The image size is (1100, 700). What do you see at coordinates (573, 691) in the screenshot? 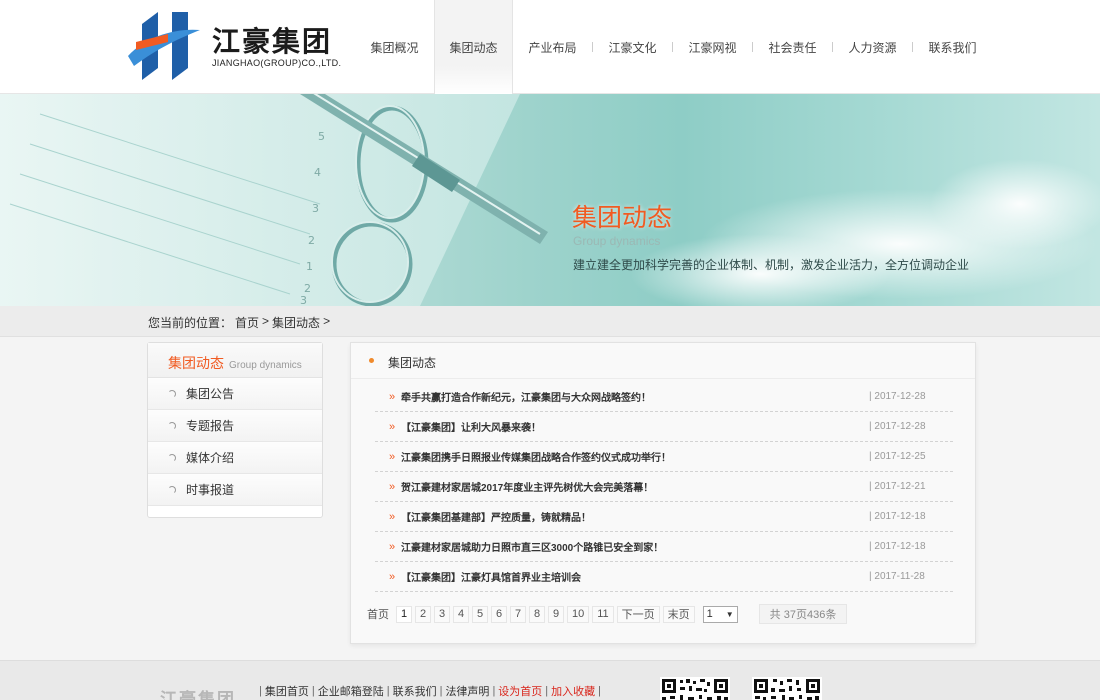
I see `footer-link-add-favorite: 加入收藏` at bounding box center [573, 691].